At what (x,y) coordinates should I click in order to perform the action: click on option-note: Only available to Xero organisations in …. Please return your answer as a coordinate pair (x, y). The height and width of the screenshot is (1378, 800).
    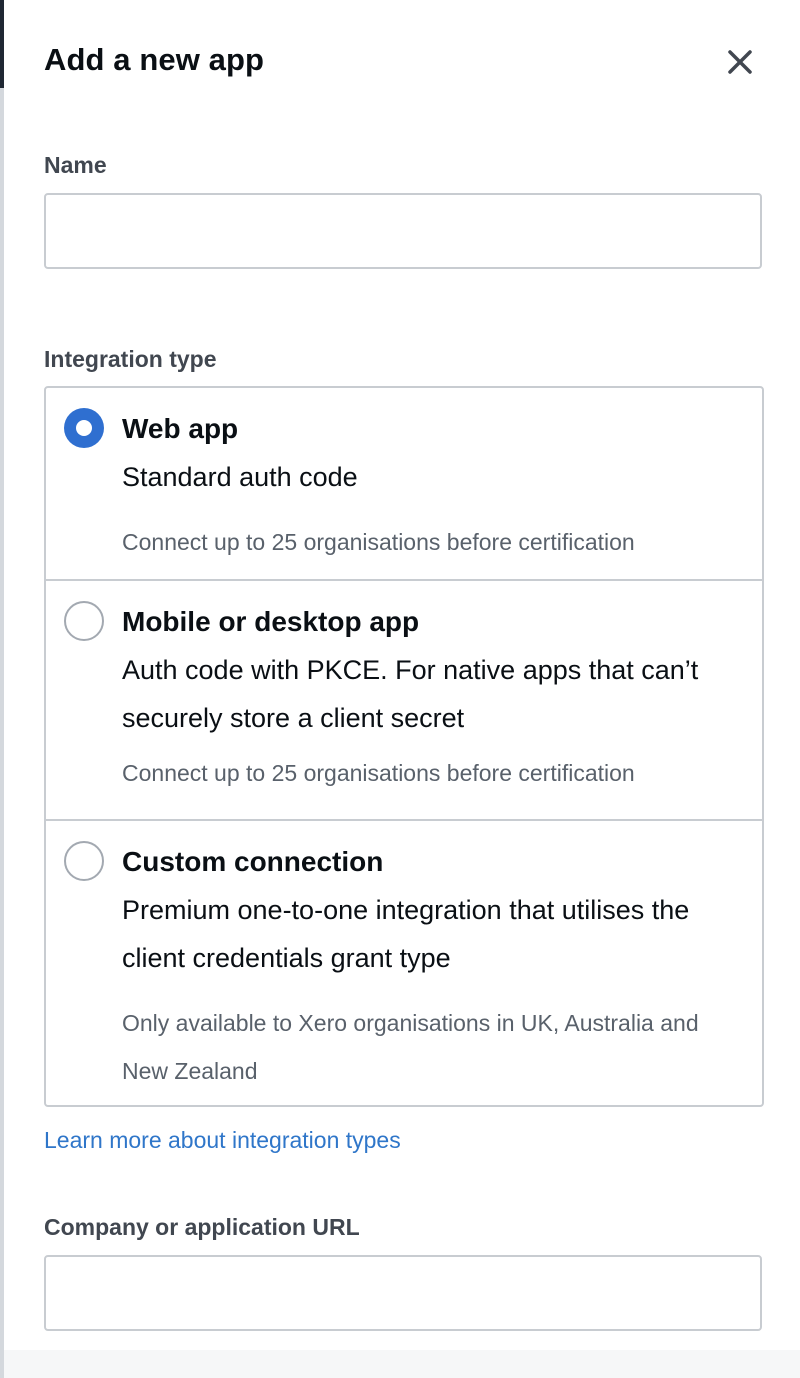
    Looking at the image, I should click on (410, 1047).